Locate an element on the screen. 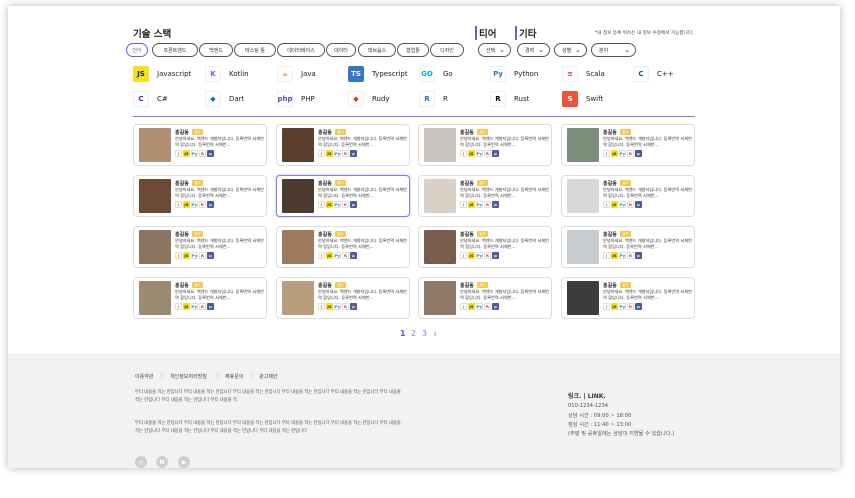  language-option: php PHP is located at coordinates (296, 99).